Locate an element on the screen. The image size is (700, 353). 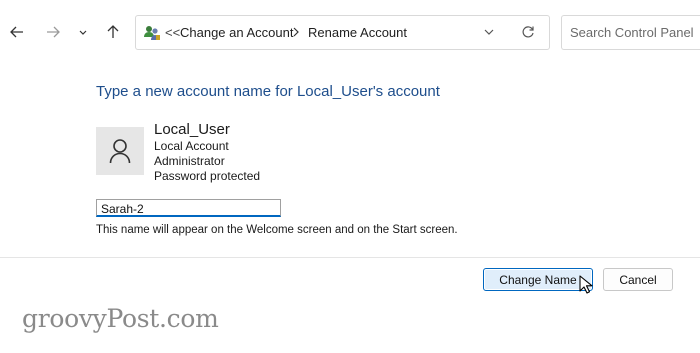
arrow-right-icon is located at coordinates (53, 32).